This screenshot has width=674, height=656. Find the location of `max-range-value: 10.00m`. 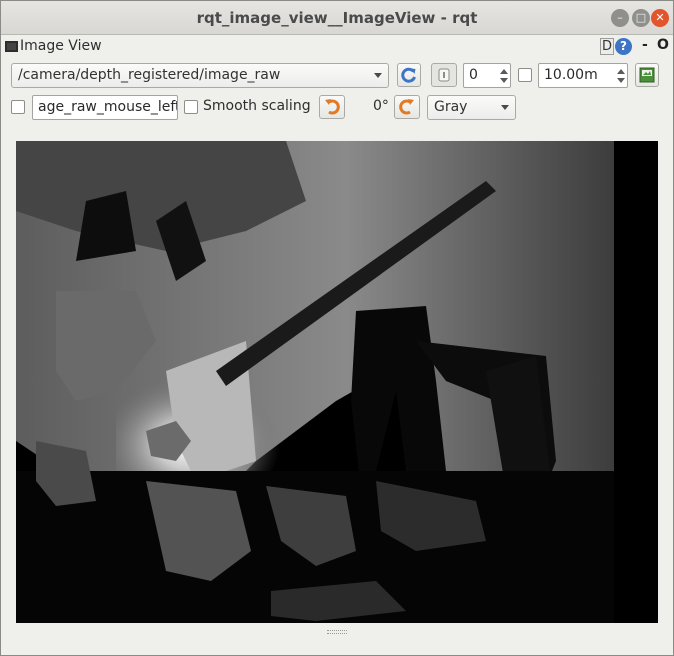

max-range-value: 10.00m is located at coordinates (571, 75).